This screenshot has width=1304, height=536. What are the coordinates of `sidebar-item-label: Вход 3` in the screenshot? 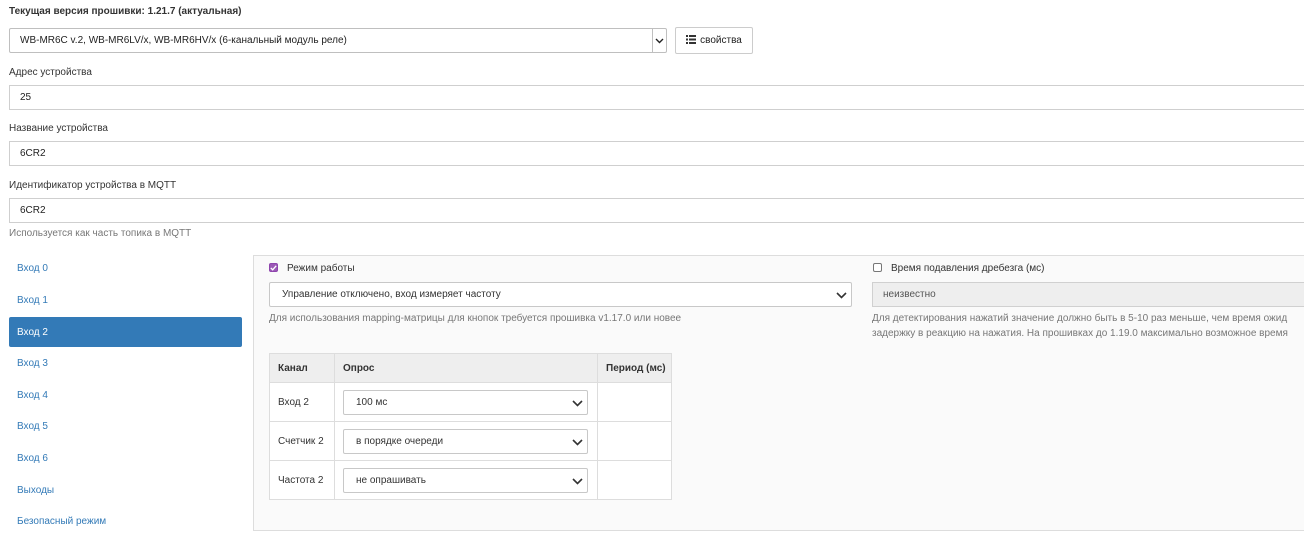 It's located at (32, 363).